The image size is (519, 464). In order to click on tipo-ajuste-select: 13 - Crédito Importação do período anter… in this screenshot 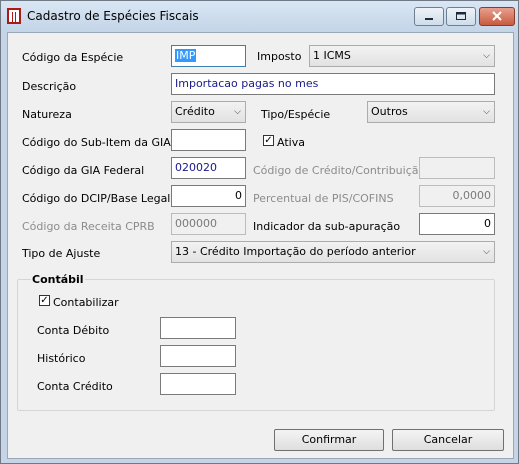, I will do `click(333, 252)`.